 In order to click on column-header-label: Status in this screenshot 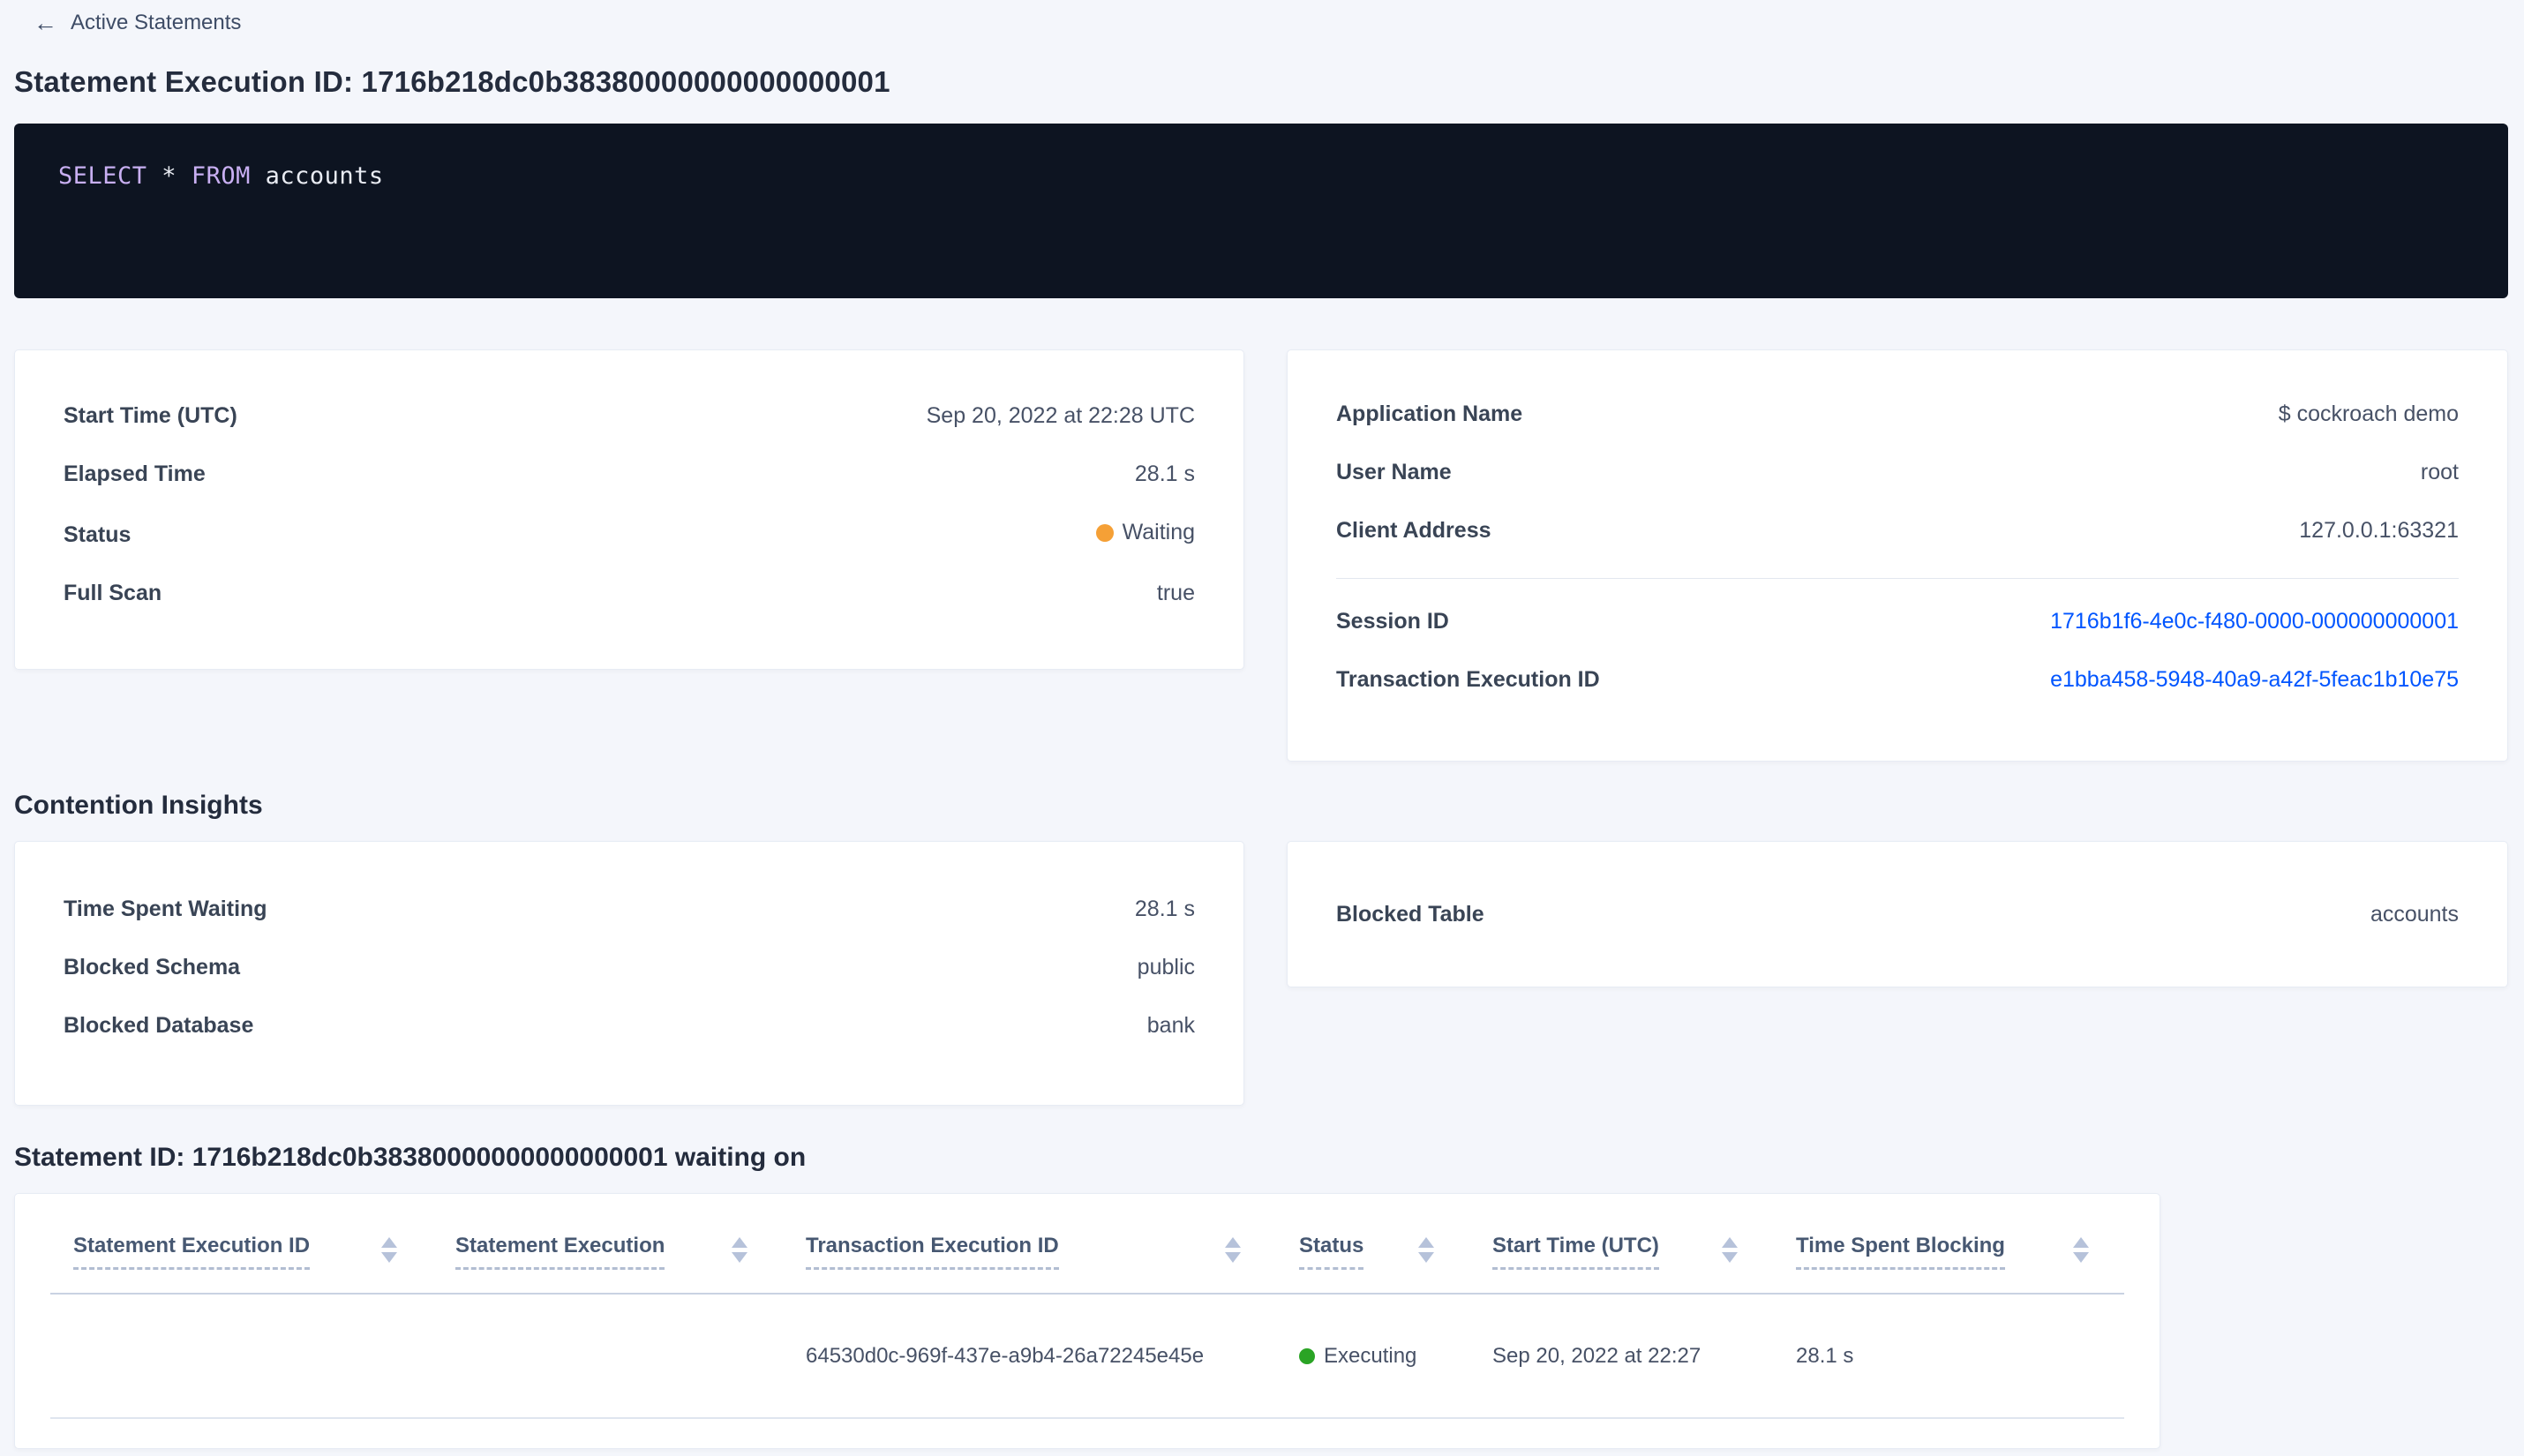, I will do `click(1331, 1252)`.